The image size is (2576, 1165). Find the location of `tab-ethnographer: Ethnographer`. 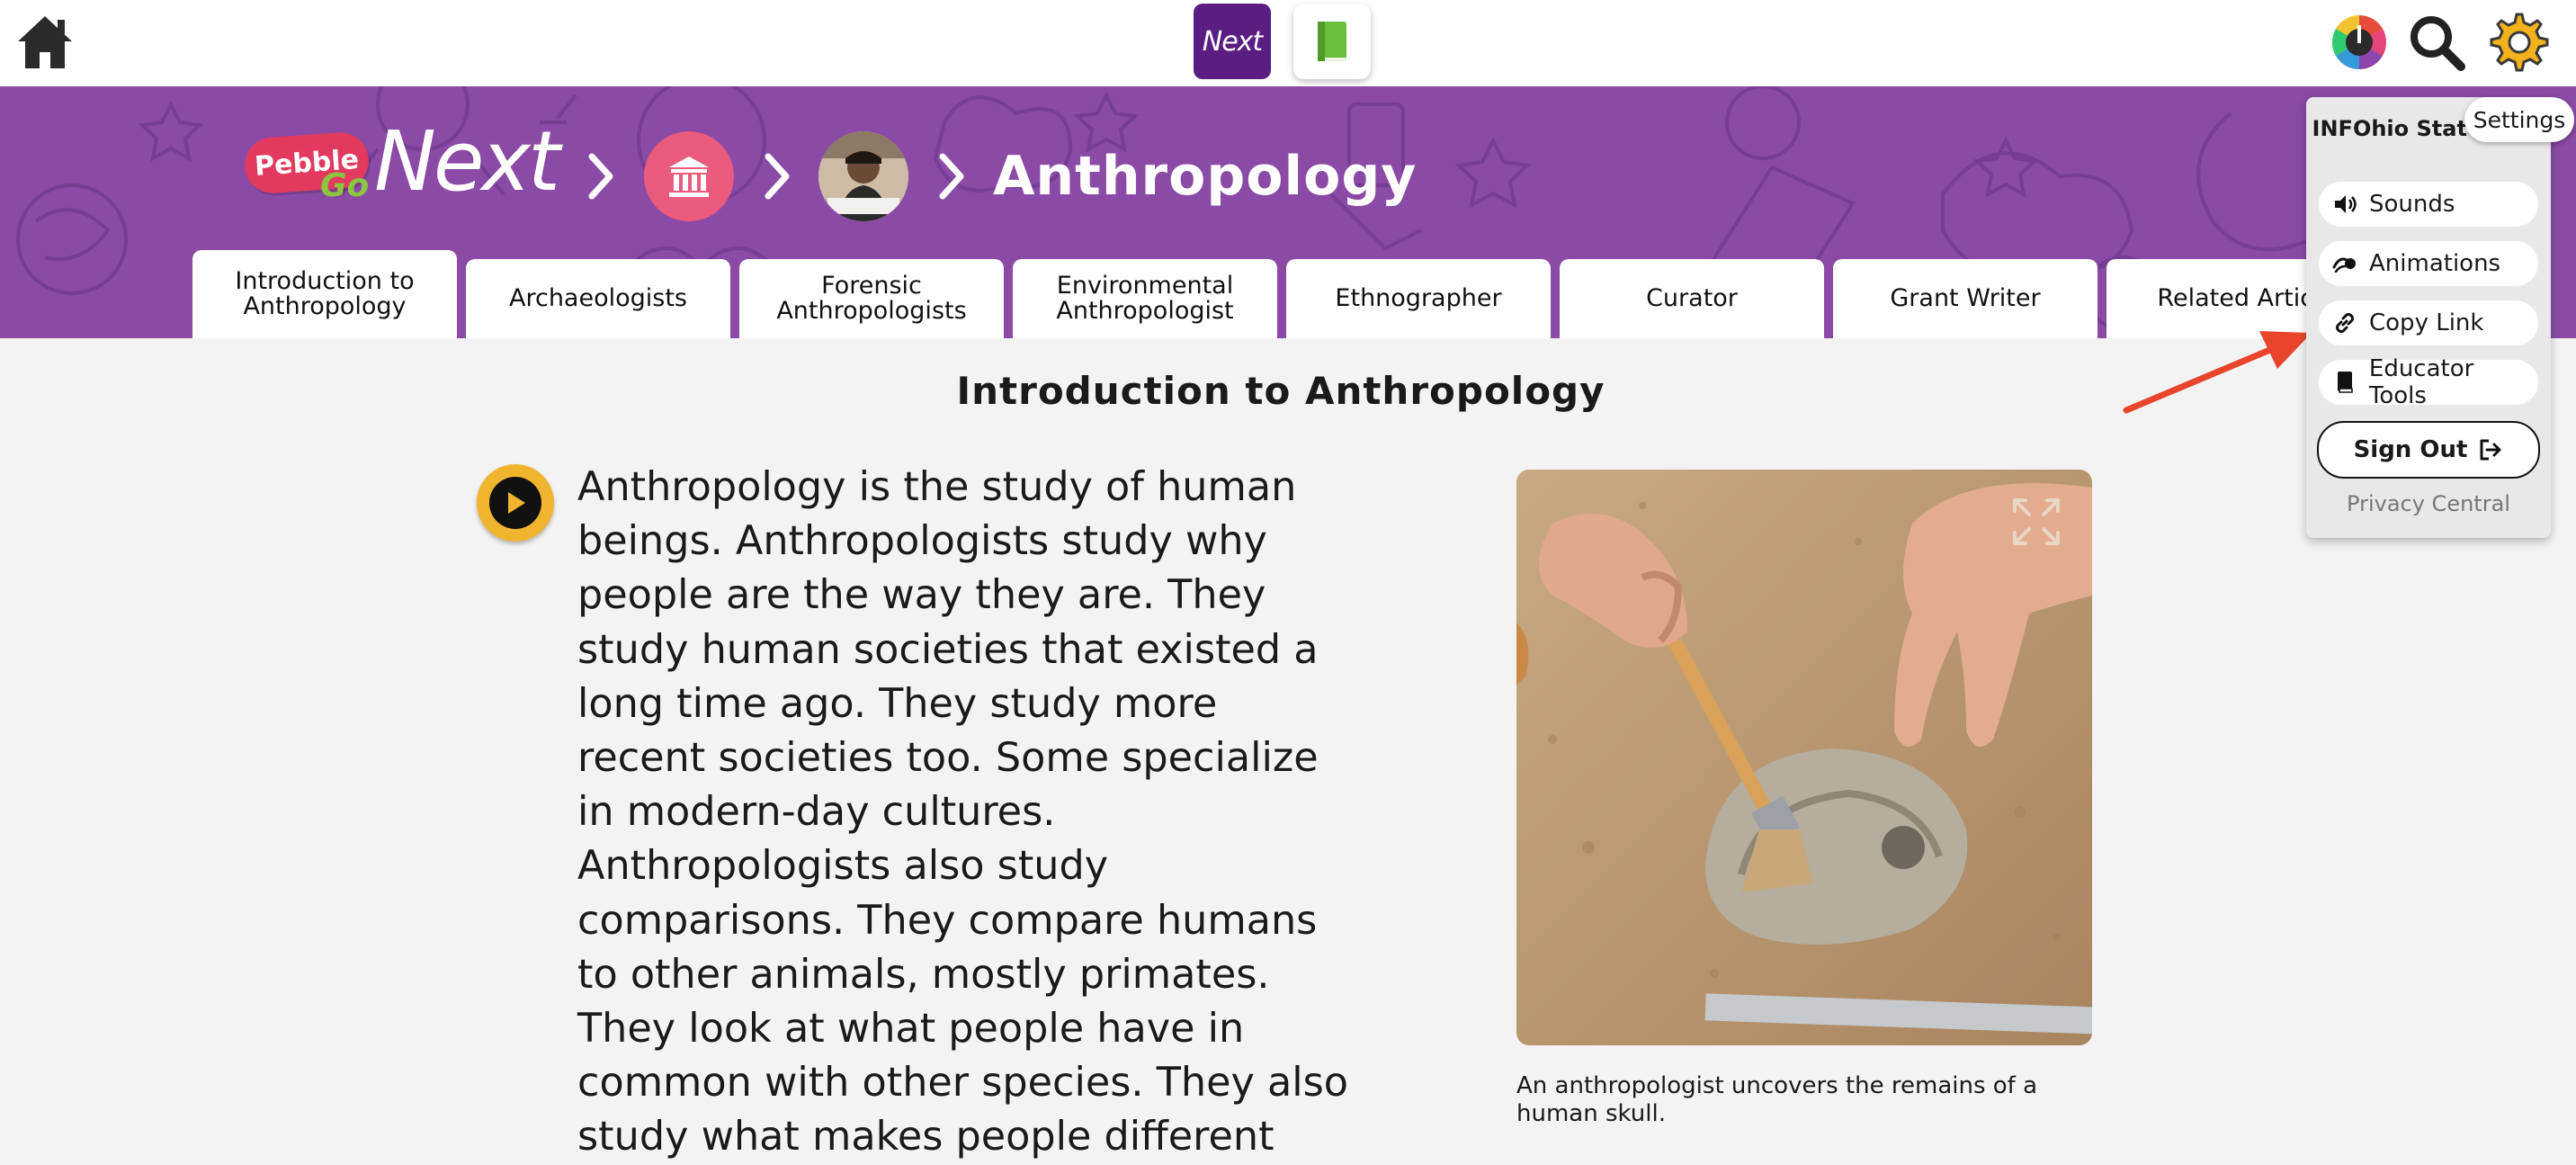

tab-ethnographer: Ethnographer is located at coordinates (1418, 298).